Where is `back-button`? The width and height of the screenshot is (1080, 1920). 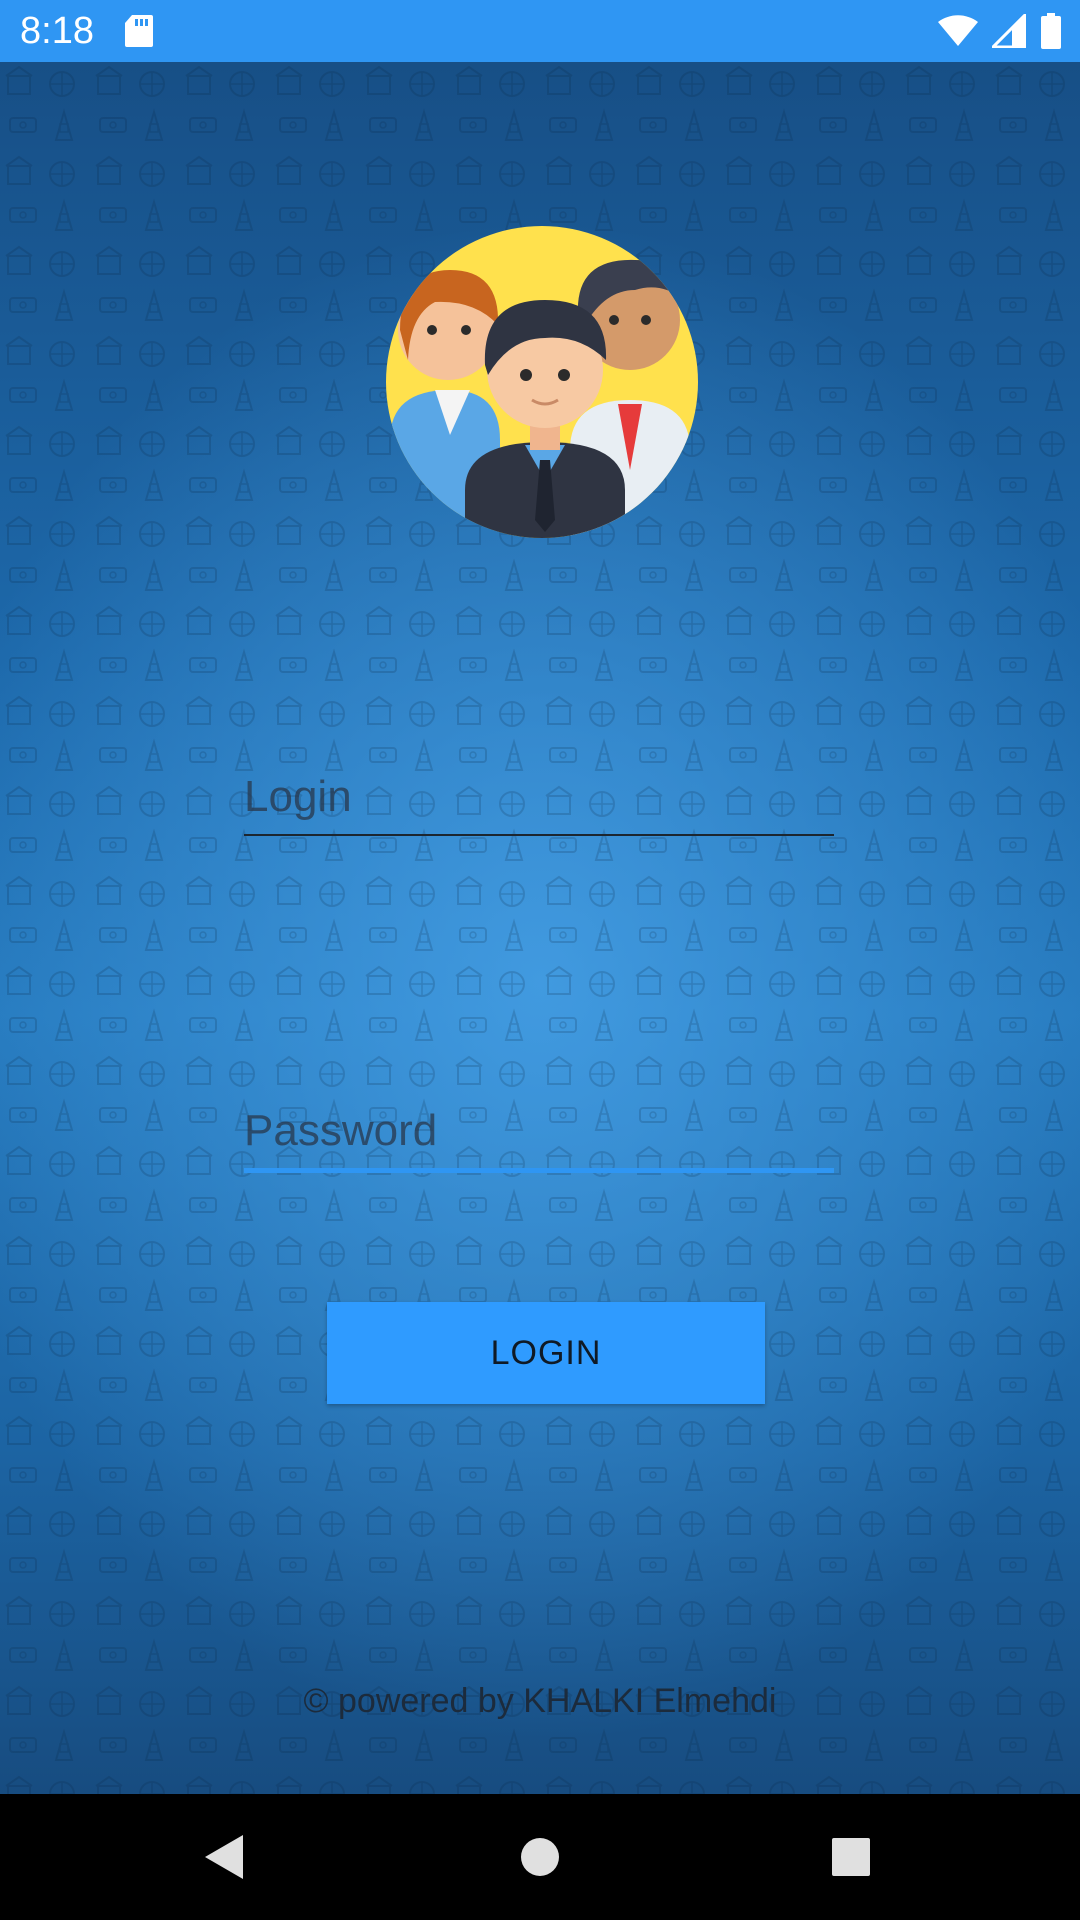 back-button is located at coordinates (225, 1857).